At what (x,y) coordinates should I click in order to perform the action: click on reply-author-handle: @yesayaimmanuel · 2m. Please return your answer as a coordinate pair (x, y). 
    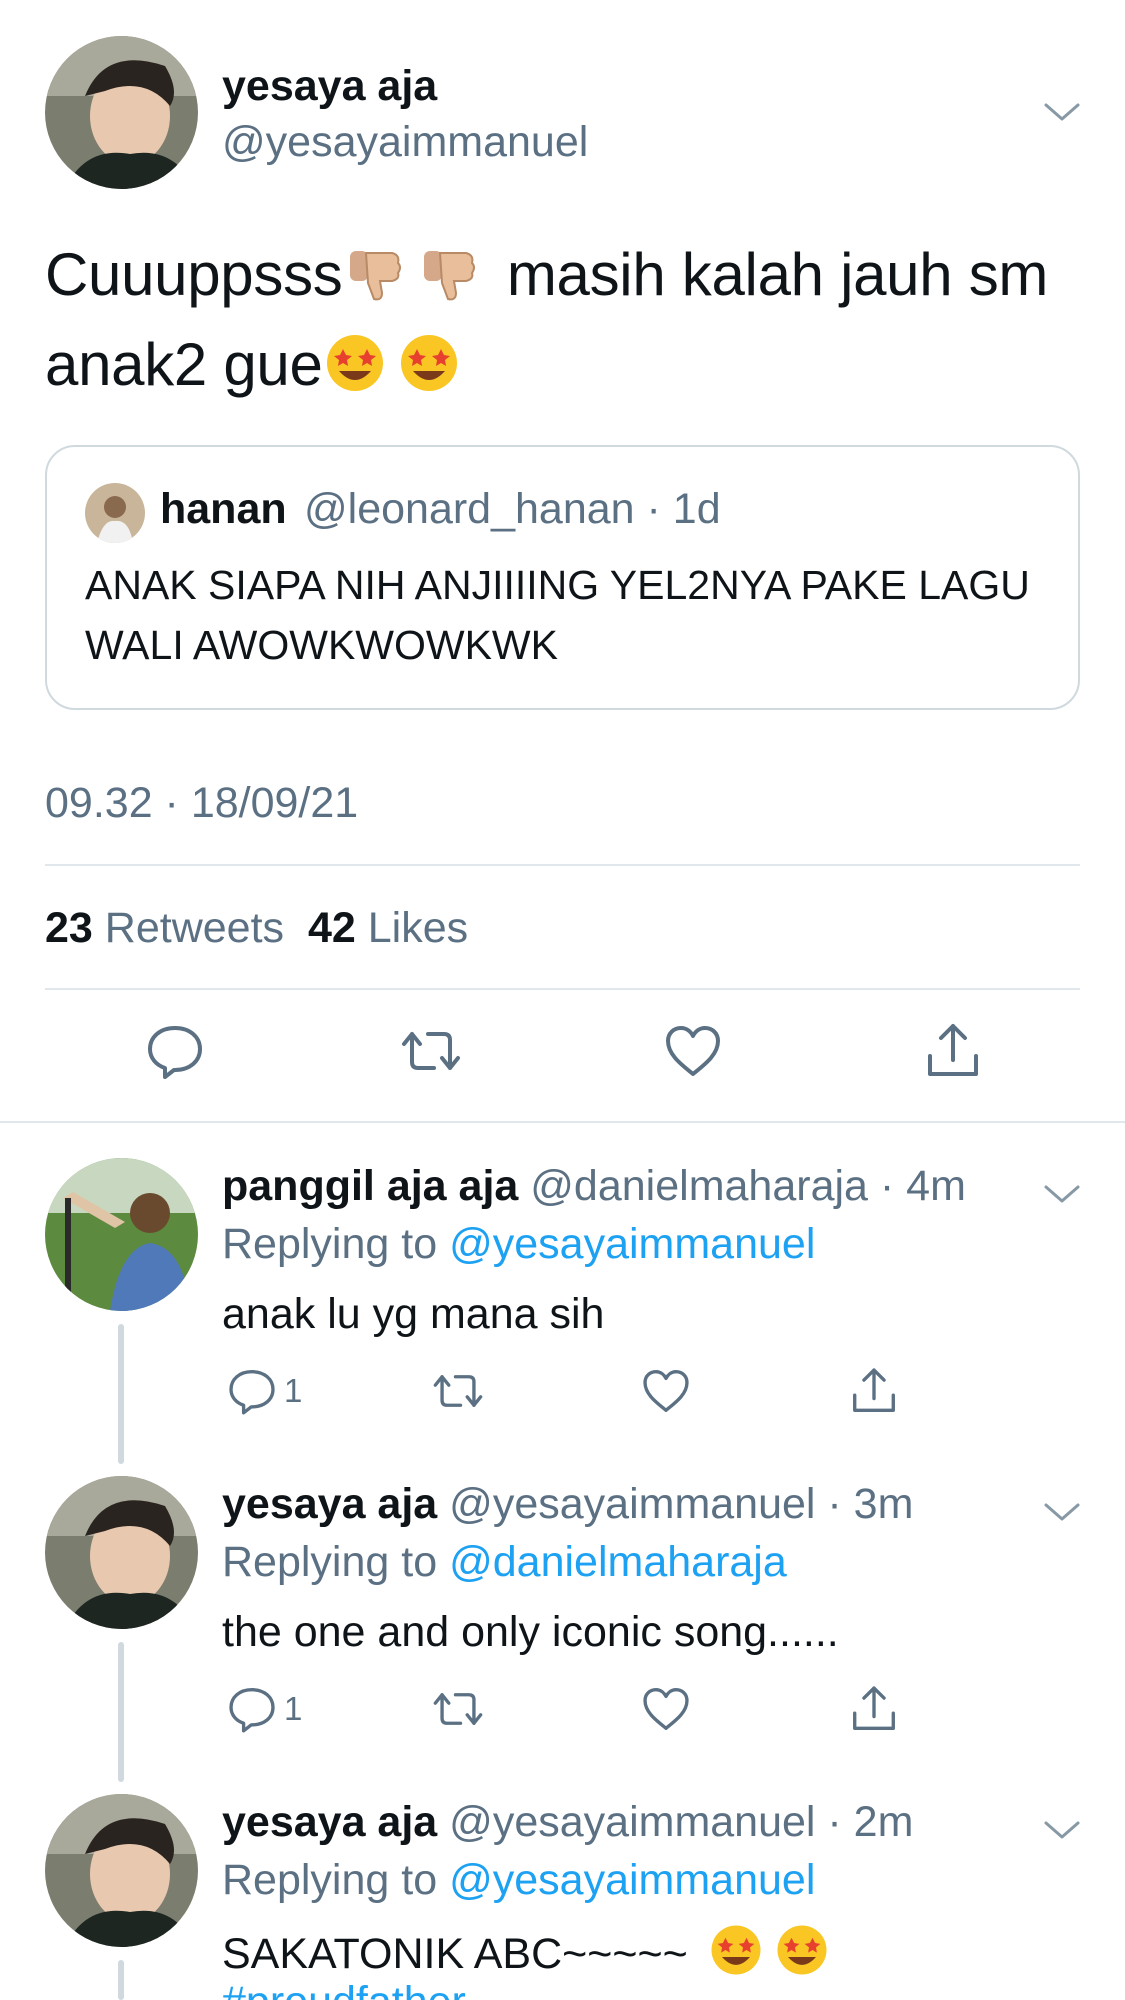
    Looking at the image, I should click on (681, 1822).